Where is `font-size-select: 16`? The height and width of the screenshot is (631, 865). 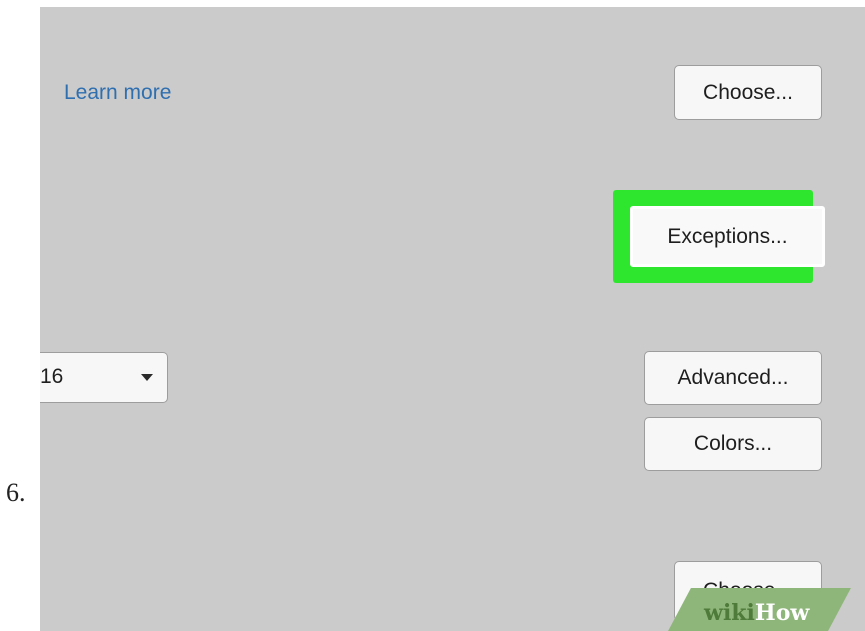 font-size-select: 16 is located at coordinates (104, 377).